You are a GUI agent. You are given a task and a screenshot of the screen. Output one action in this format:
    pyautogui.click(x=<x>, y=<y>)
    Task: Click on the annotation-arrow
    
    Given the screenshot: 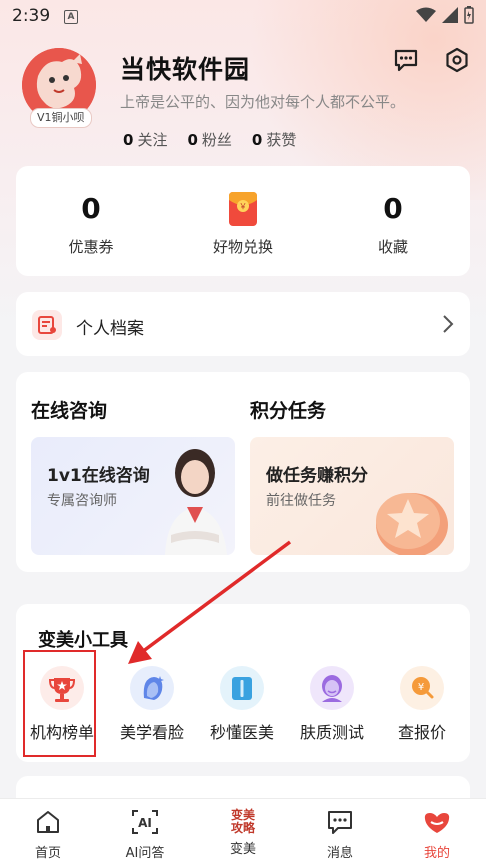 What is the action you would take?
    pyautogui.click(x=210, y=602)
    